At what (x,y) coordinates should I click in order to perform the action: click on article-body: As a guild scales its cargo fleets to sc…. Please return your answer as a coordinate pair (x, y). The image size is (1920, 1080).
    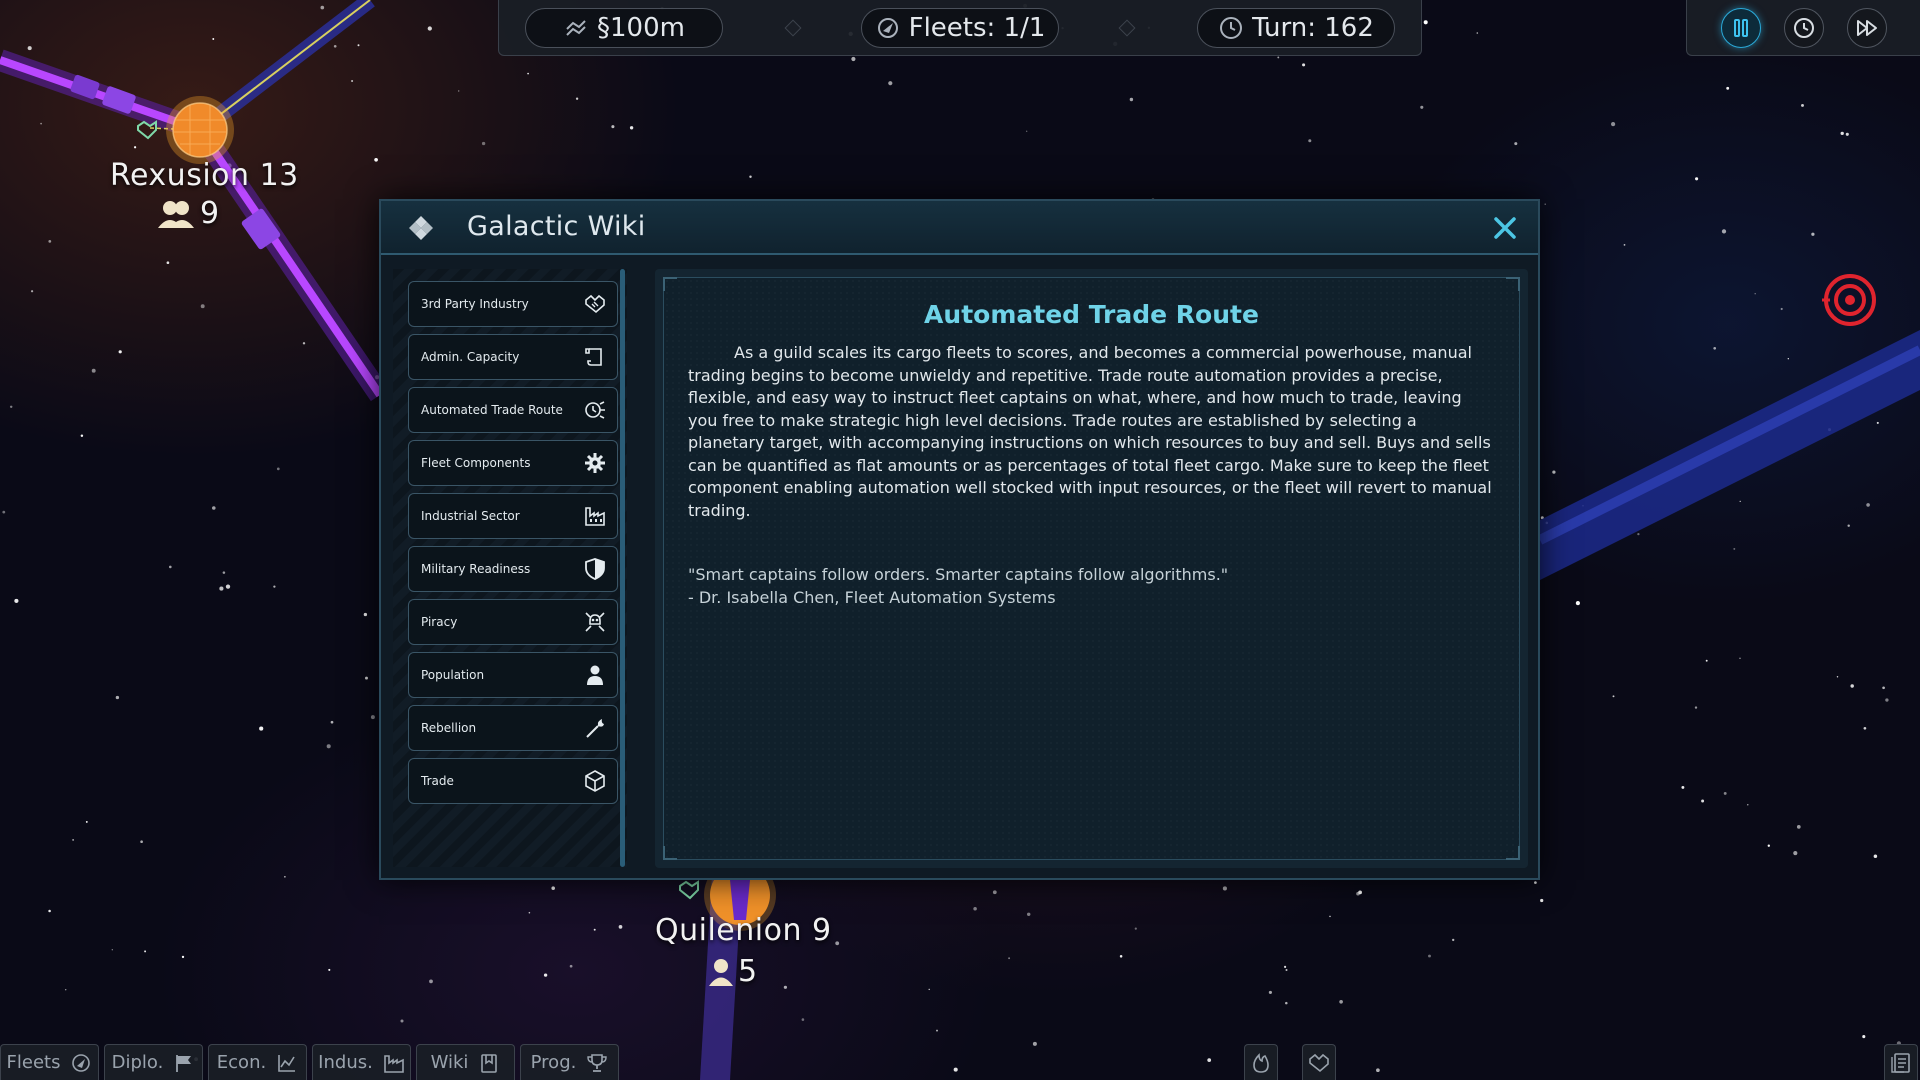
    Looking at the image, I should click on (1090, 431).